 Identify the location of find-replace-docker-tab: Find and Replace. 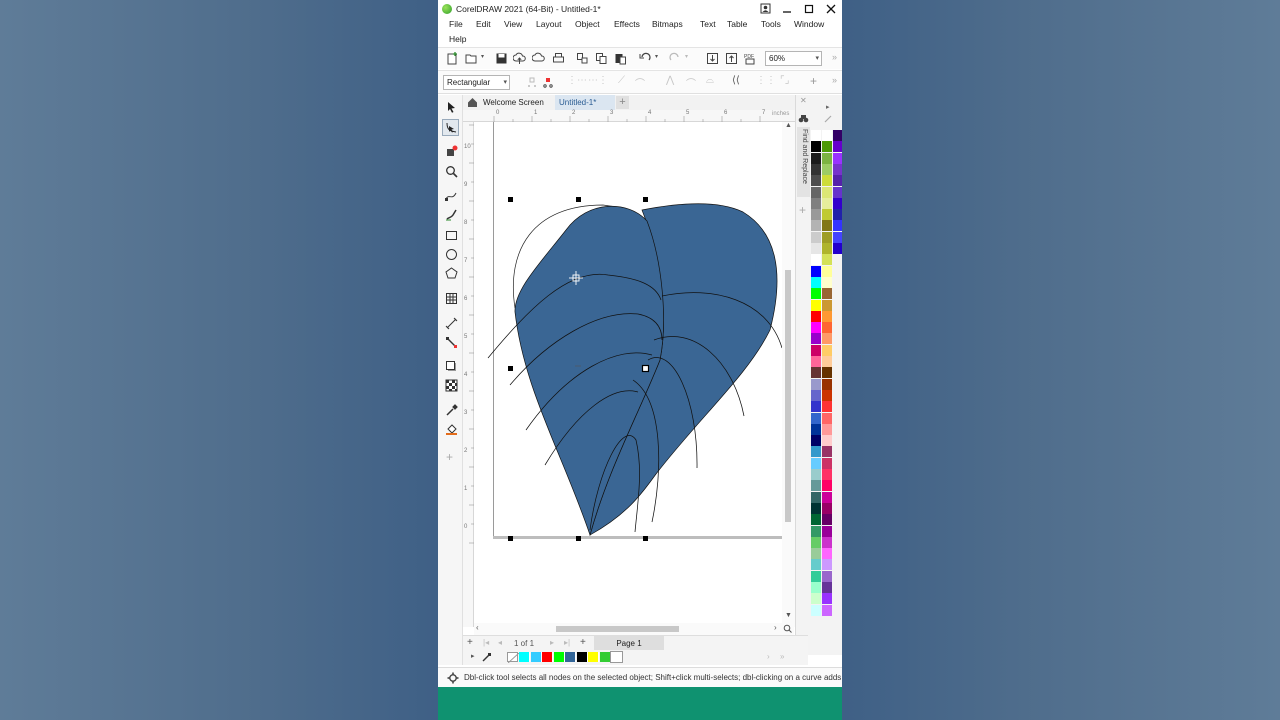
(803, 162).